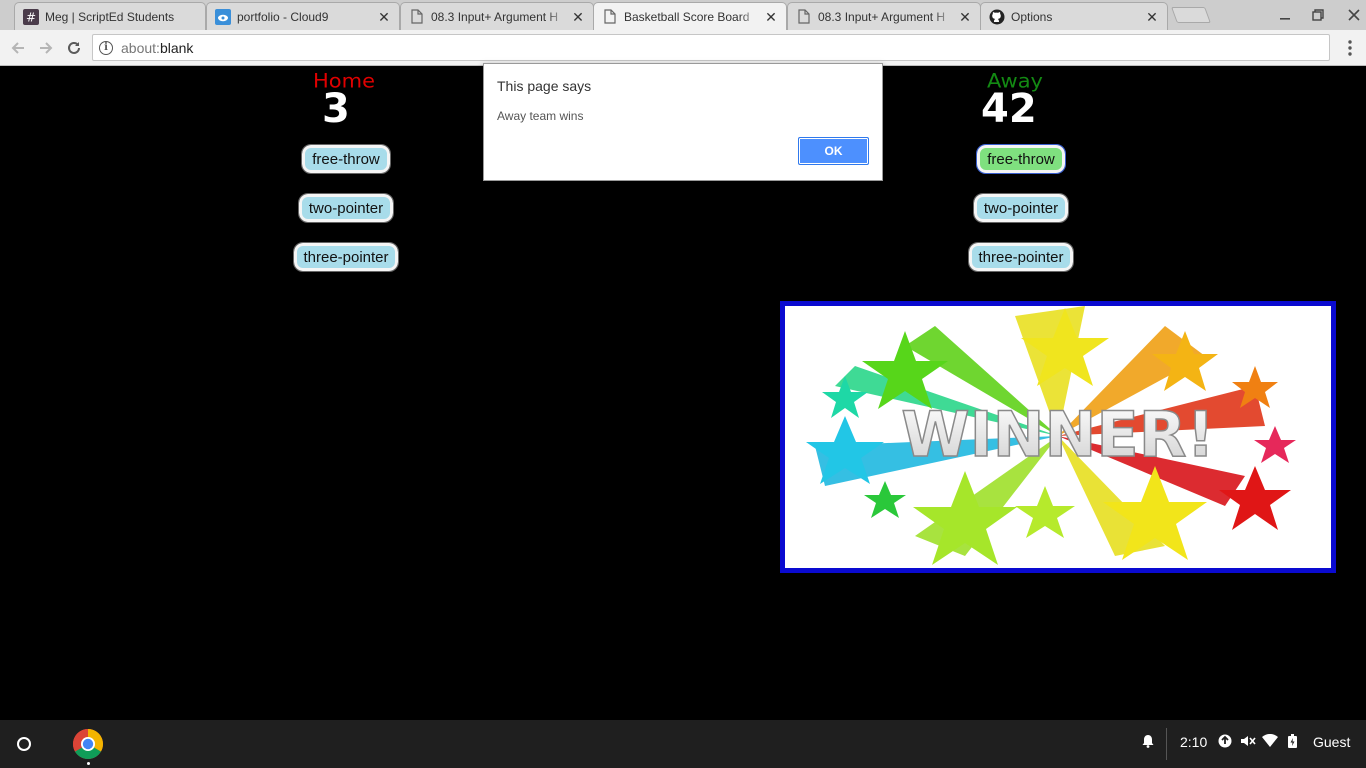 The width and height of the screenshot is (1366, 768). What do you see at coordinates (1352, 15) in the screenshot?
I see `close-window-icon` at bounding box center [1352, 15].